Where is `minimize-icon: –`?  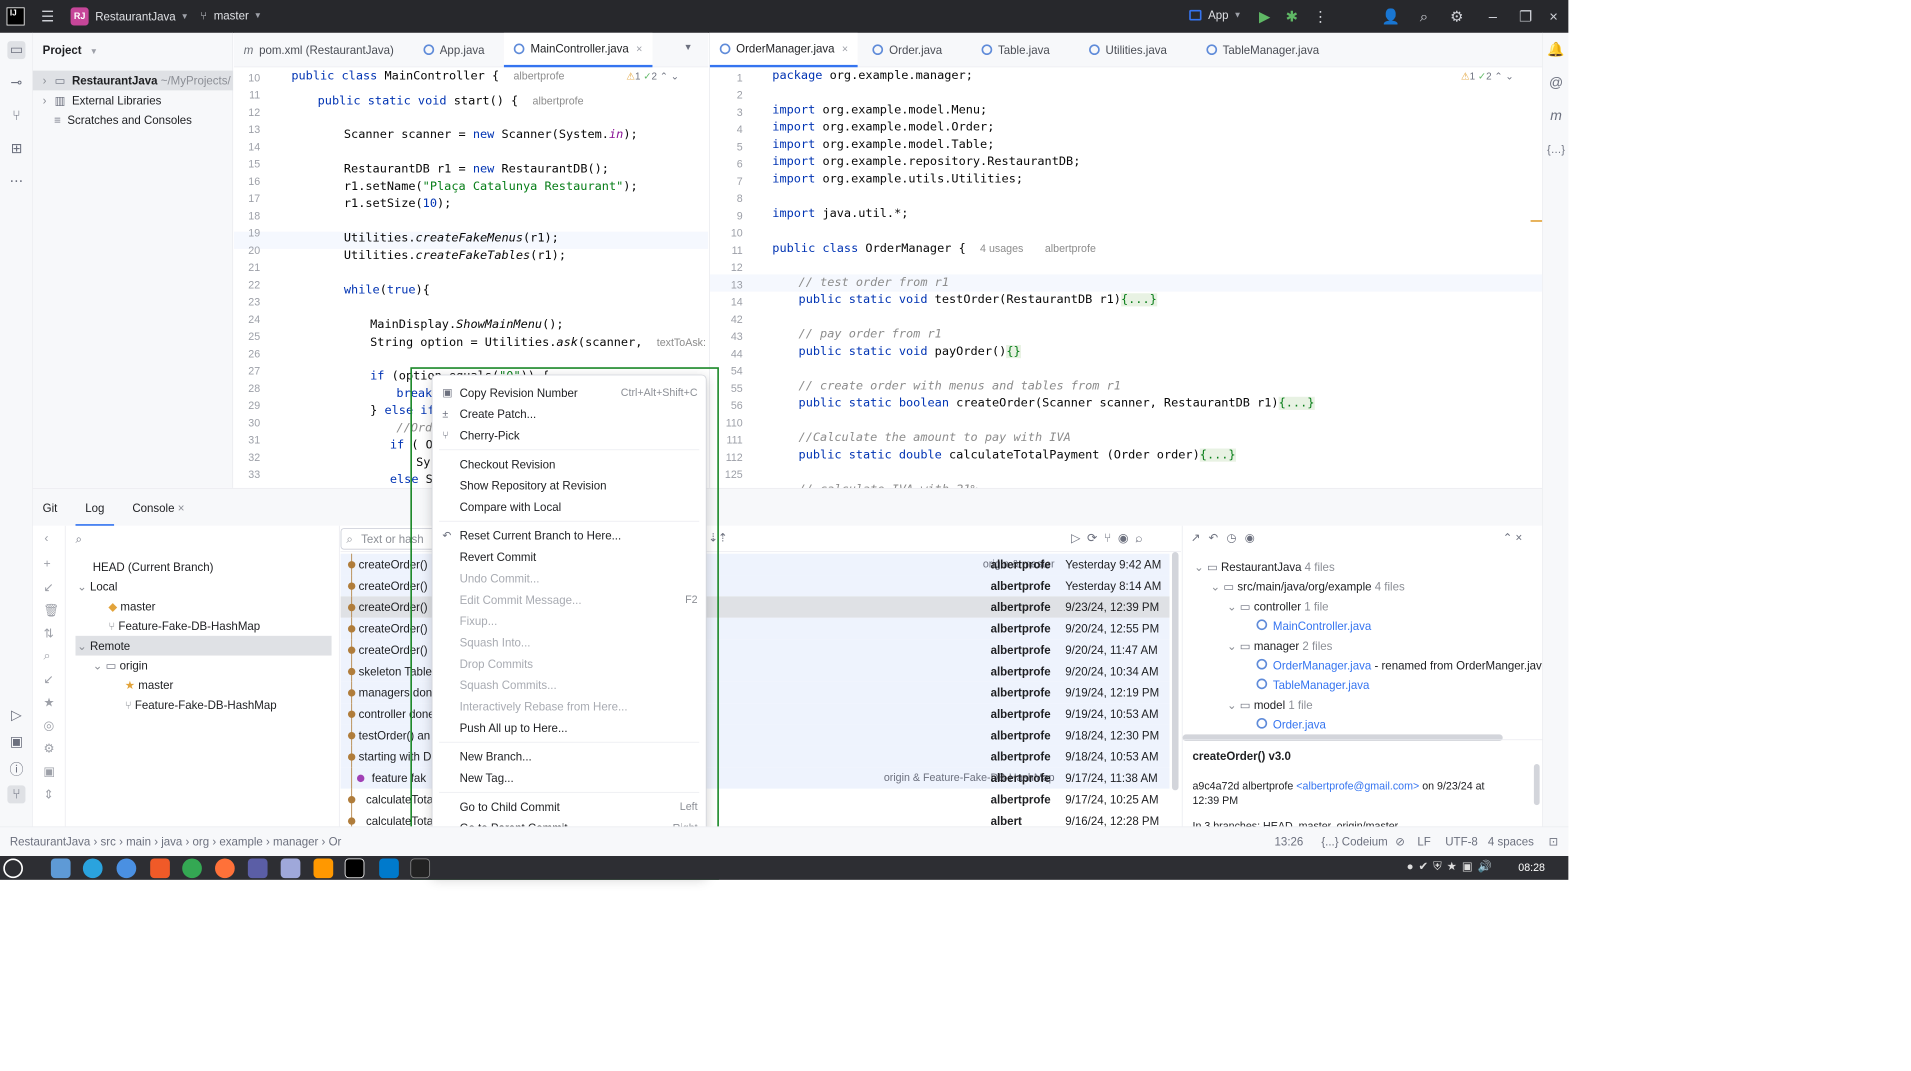
minimize-icon: – is located at coordinates (1493, 16).